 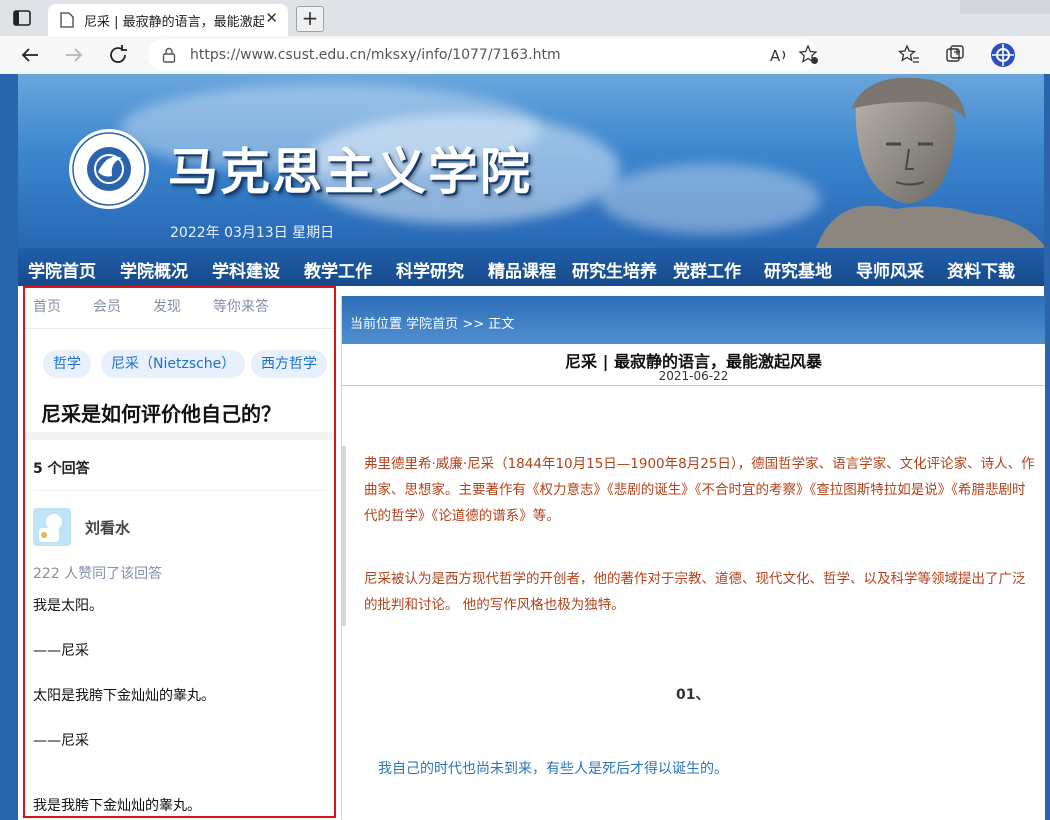 I want to click on question-title: 尼采是如何评价他自己的？, so click(x=161, y=412).